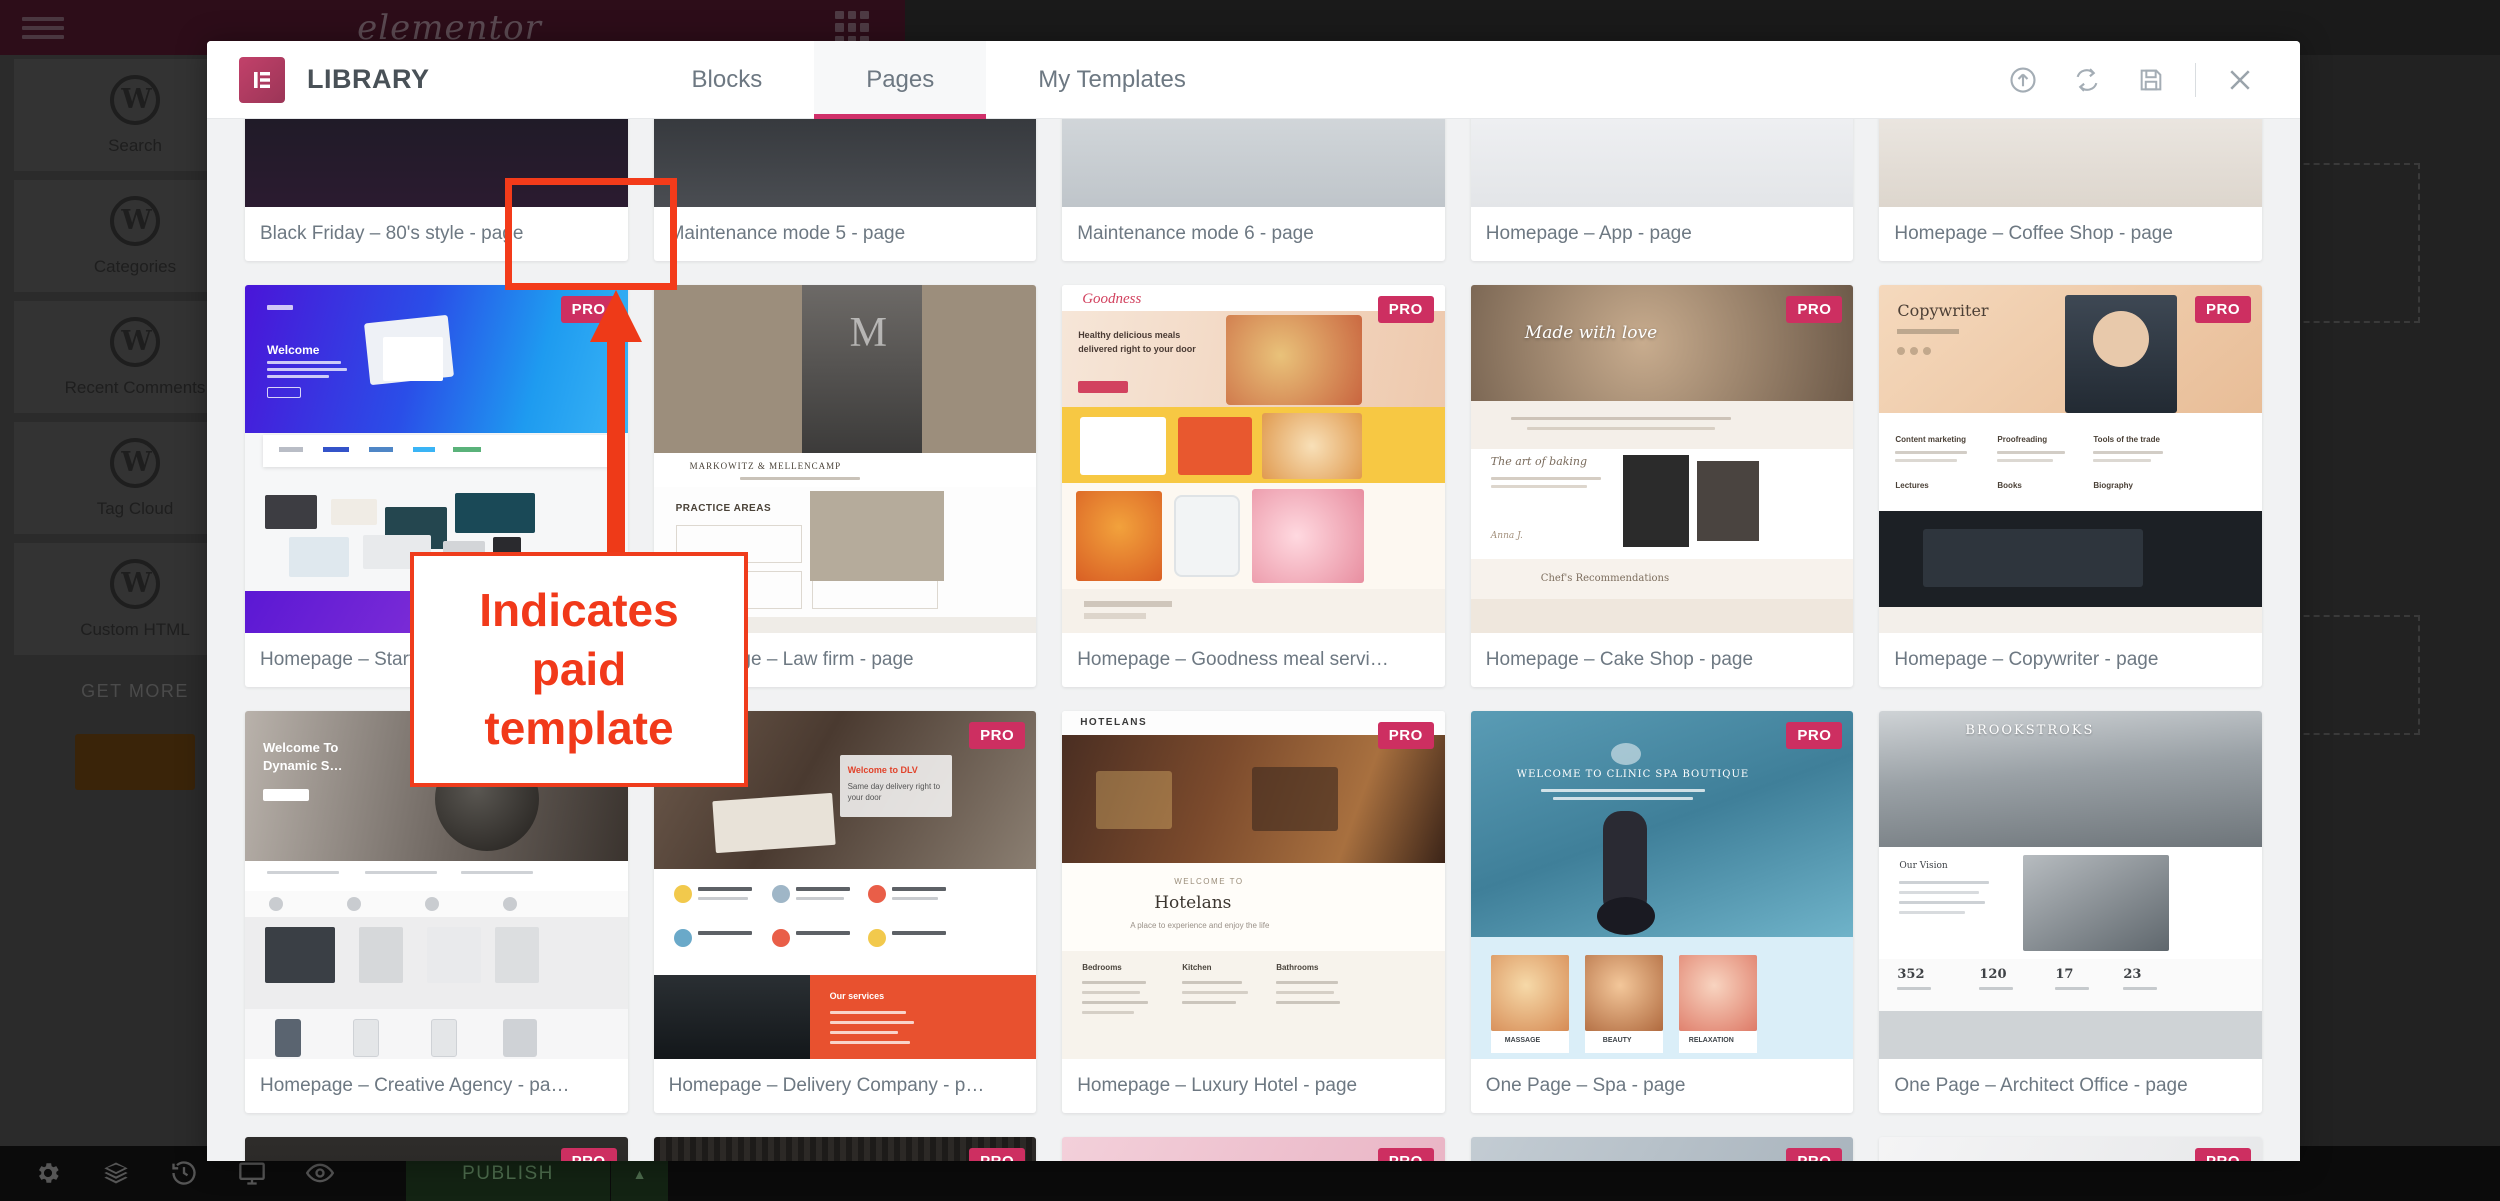 This screenshot has width=2500, height=1201. I want to click on thumb-card: BEAUTY, so click(1617, 1040).